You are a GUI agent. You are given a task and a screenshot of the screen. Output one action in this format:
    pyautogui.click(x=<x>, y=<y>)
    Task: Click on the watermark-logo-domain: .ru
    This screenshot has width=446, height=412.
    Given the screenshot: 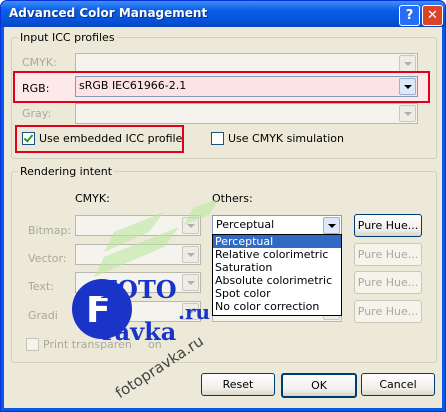 What is the action you would take?
    pyautogui.click(x=194, y=312)
    